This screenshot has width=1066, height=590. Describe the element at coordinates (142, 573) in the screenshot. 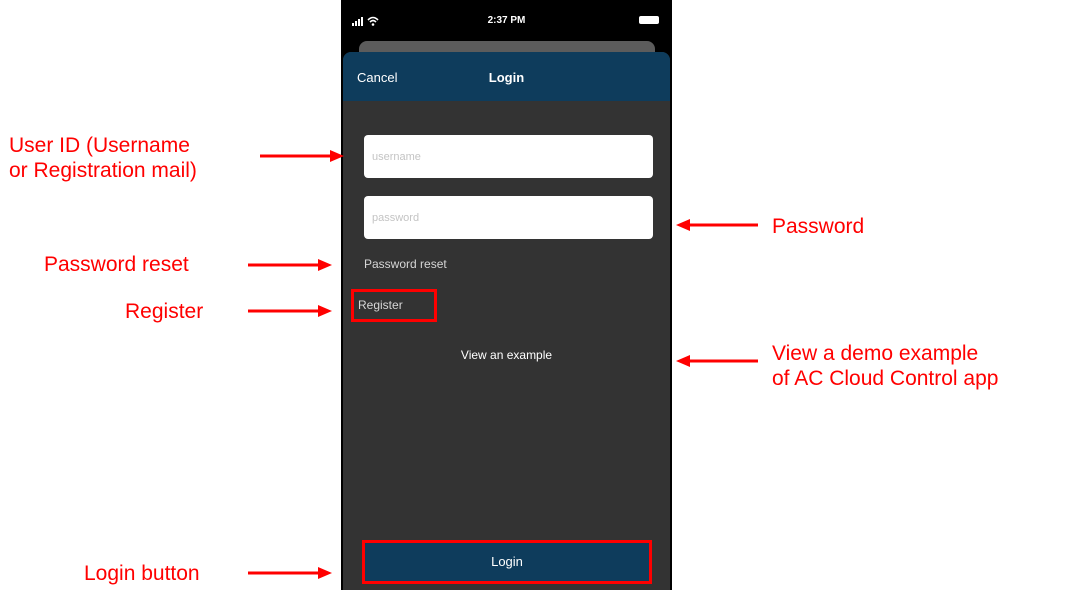

I see `annotation-login-button: Login button` at that location.